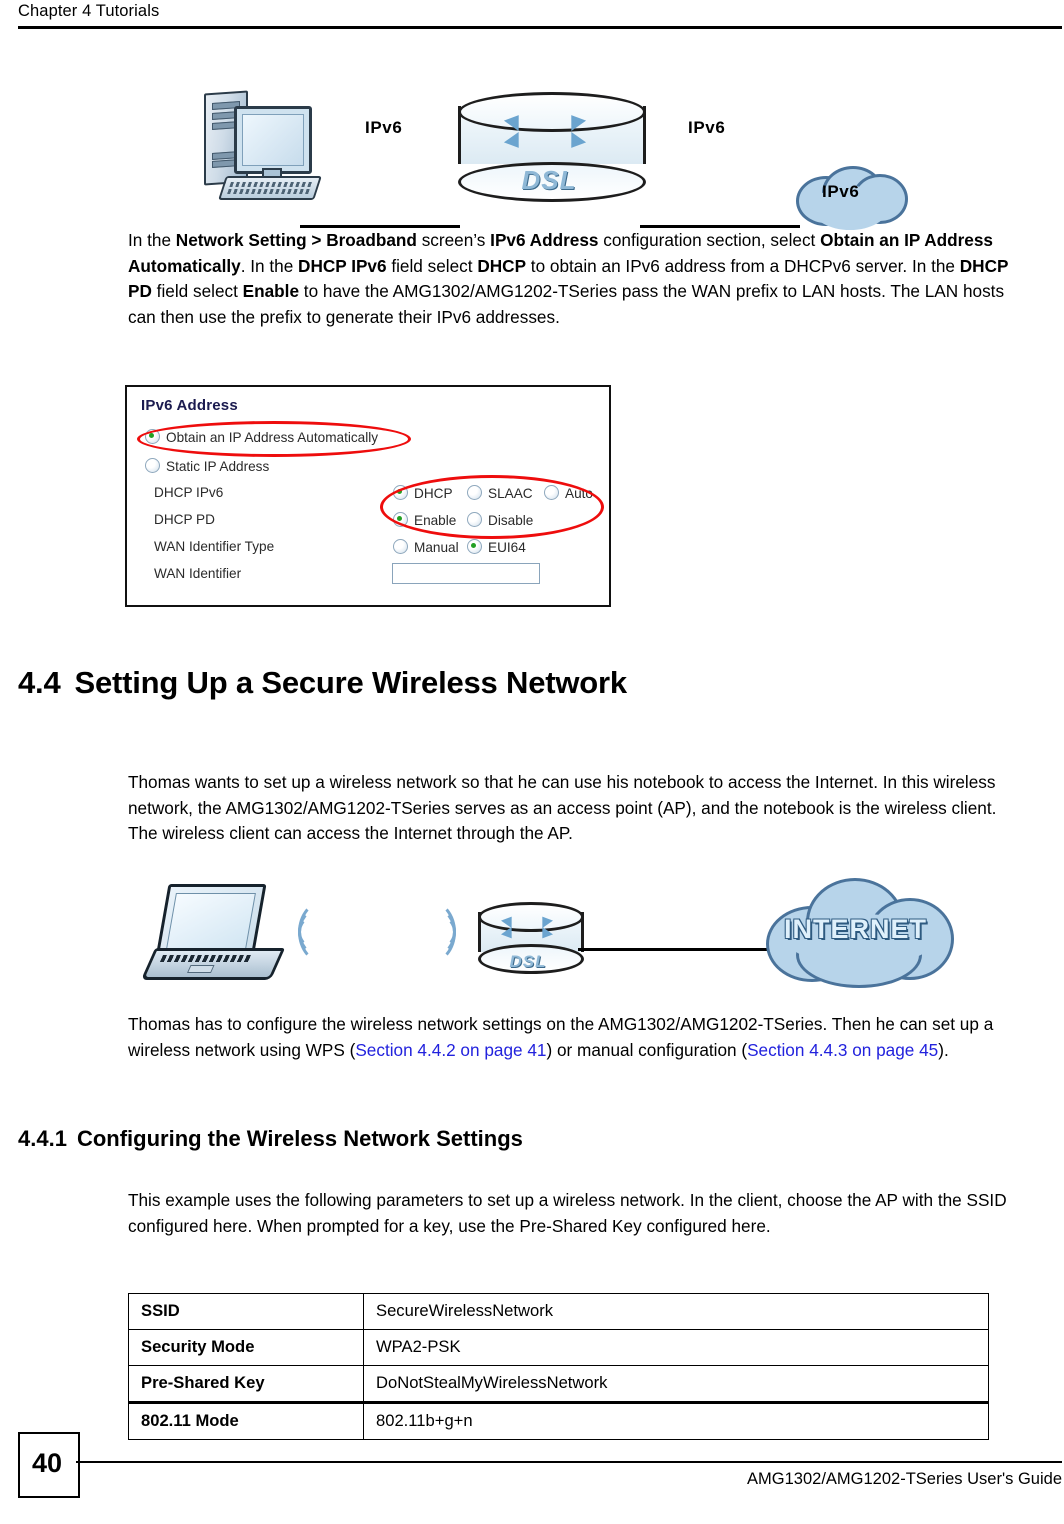 This screenshot has width=1064, height=1524. I want to click on laptop-keyboard, so click(213, 964).